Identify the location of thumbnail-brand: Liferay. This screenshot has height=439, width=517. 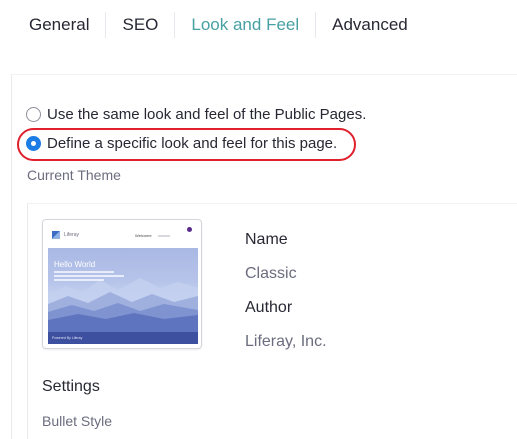
(72, 235).